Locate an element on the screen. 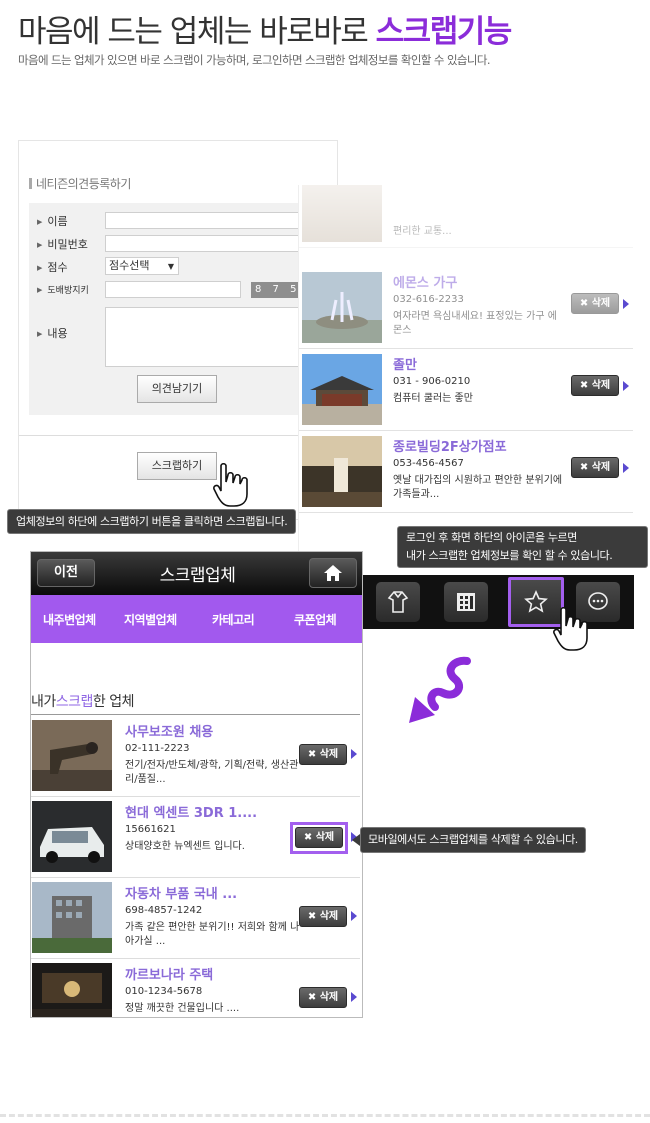 Image resolution: width=650 pixels, height=1123 pixels. opinion-form: 이름 비밀번호 점수 점수선택▼ 도배방지키 8 7 5 2 내용 의견남기기 is located at coordinates (179, 309).